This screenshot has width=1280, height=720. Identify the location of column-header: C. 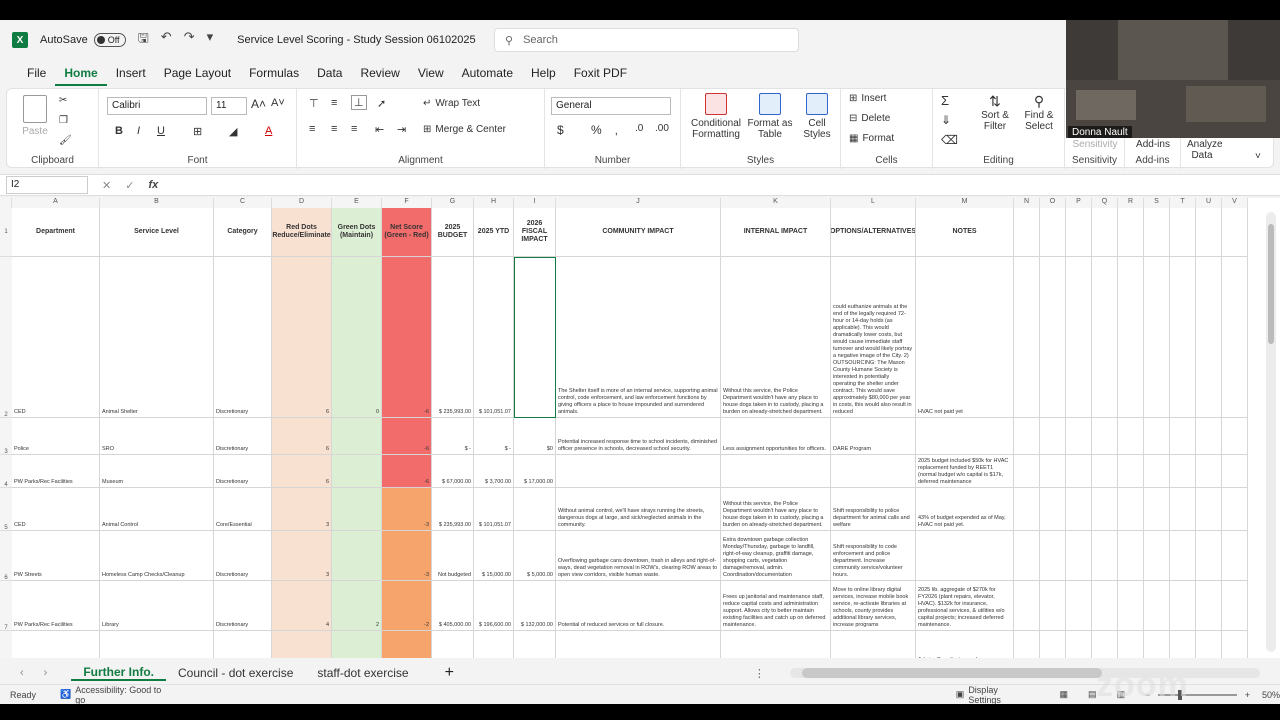
(243, 203).